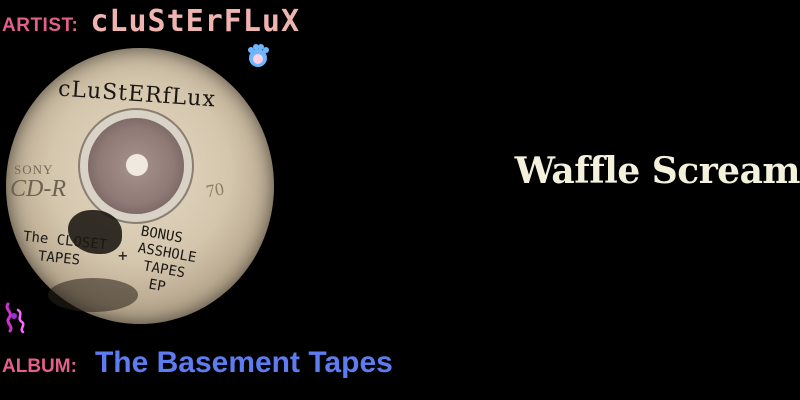 The width and height of the screenshot is (800, 400). Describe the element at coordinates (195, 21) in the screenshot. I see `artist-name: cLuStErFLuX` at that location.